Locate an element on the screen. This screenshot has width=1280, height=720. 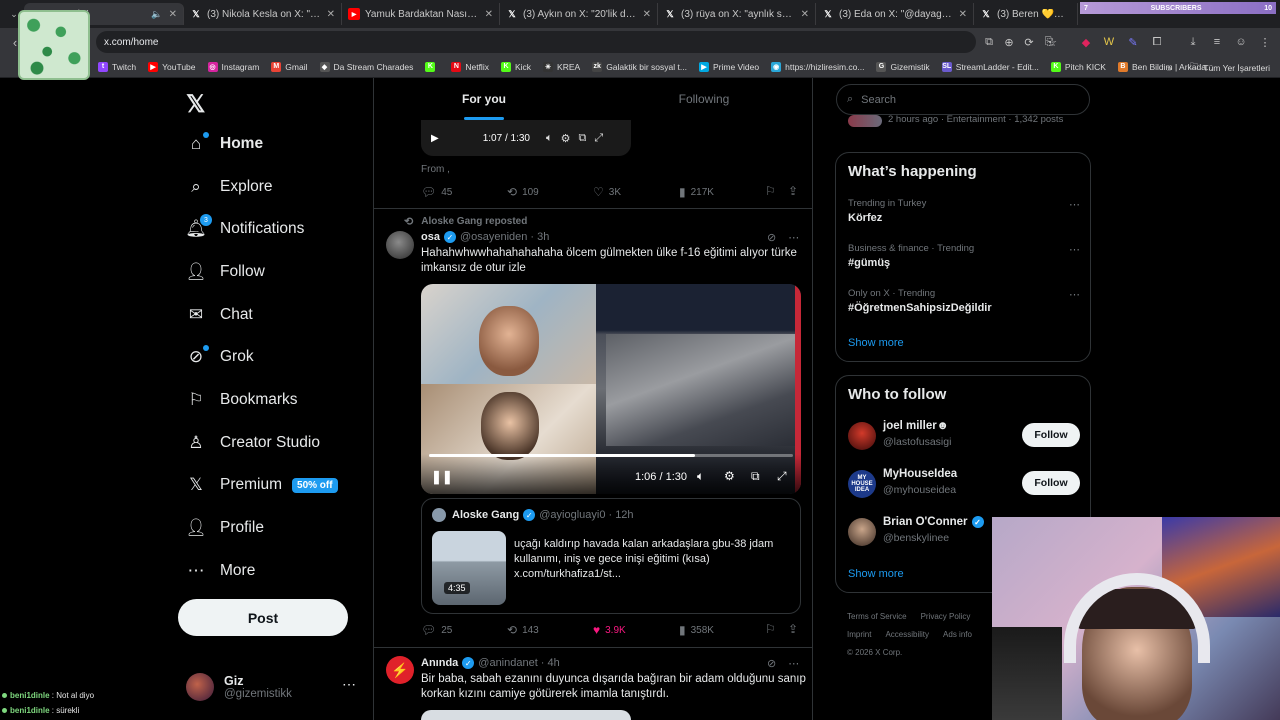
video-player: ❚❚ 1:06 / 1:30 🔈︎ ⚙ ⧉ ⤢ is located at coordinates (611, 389).